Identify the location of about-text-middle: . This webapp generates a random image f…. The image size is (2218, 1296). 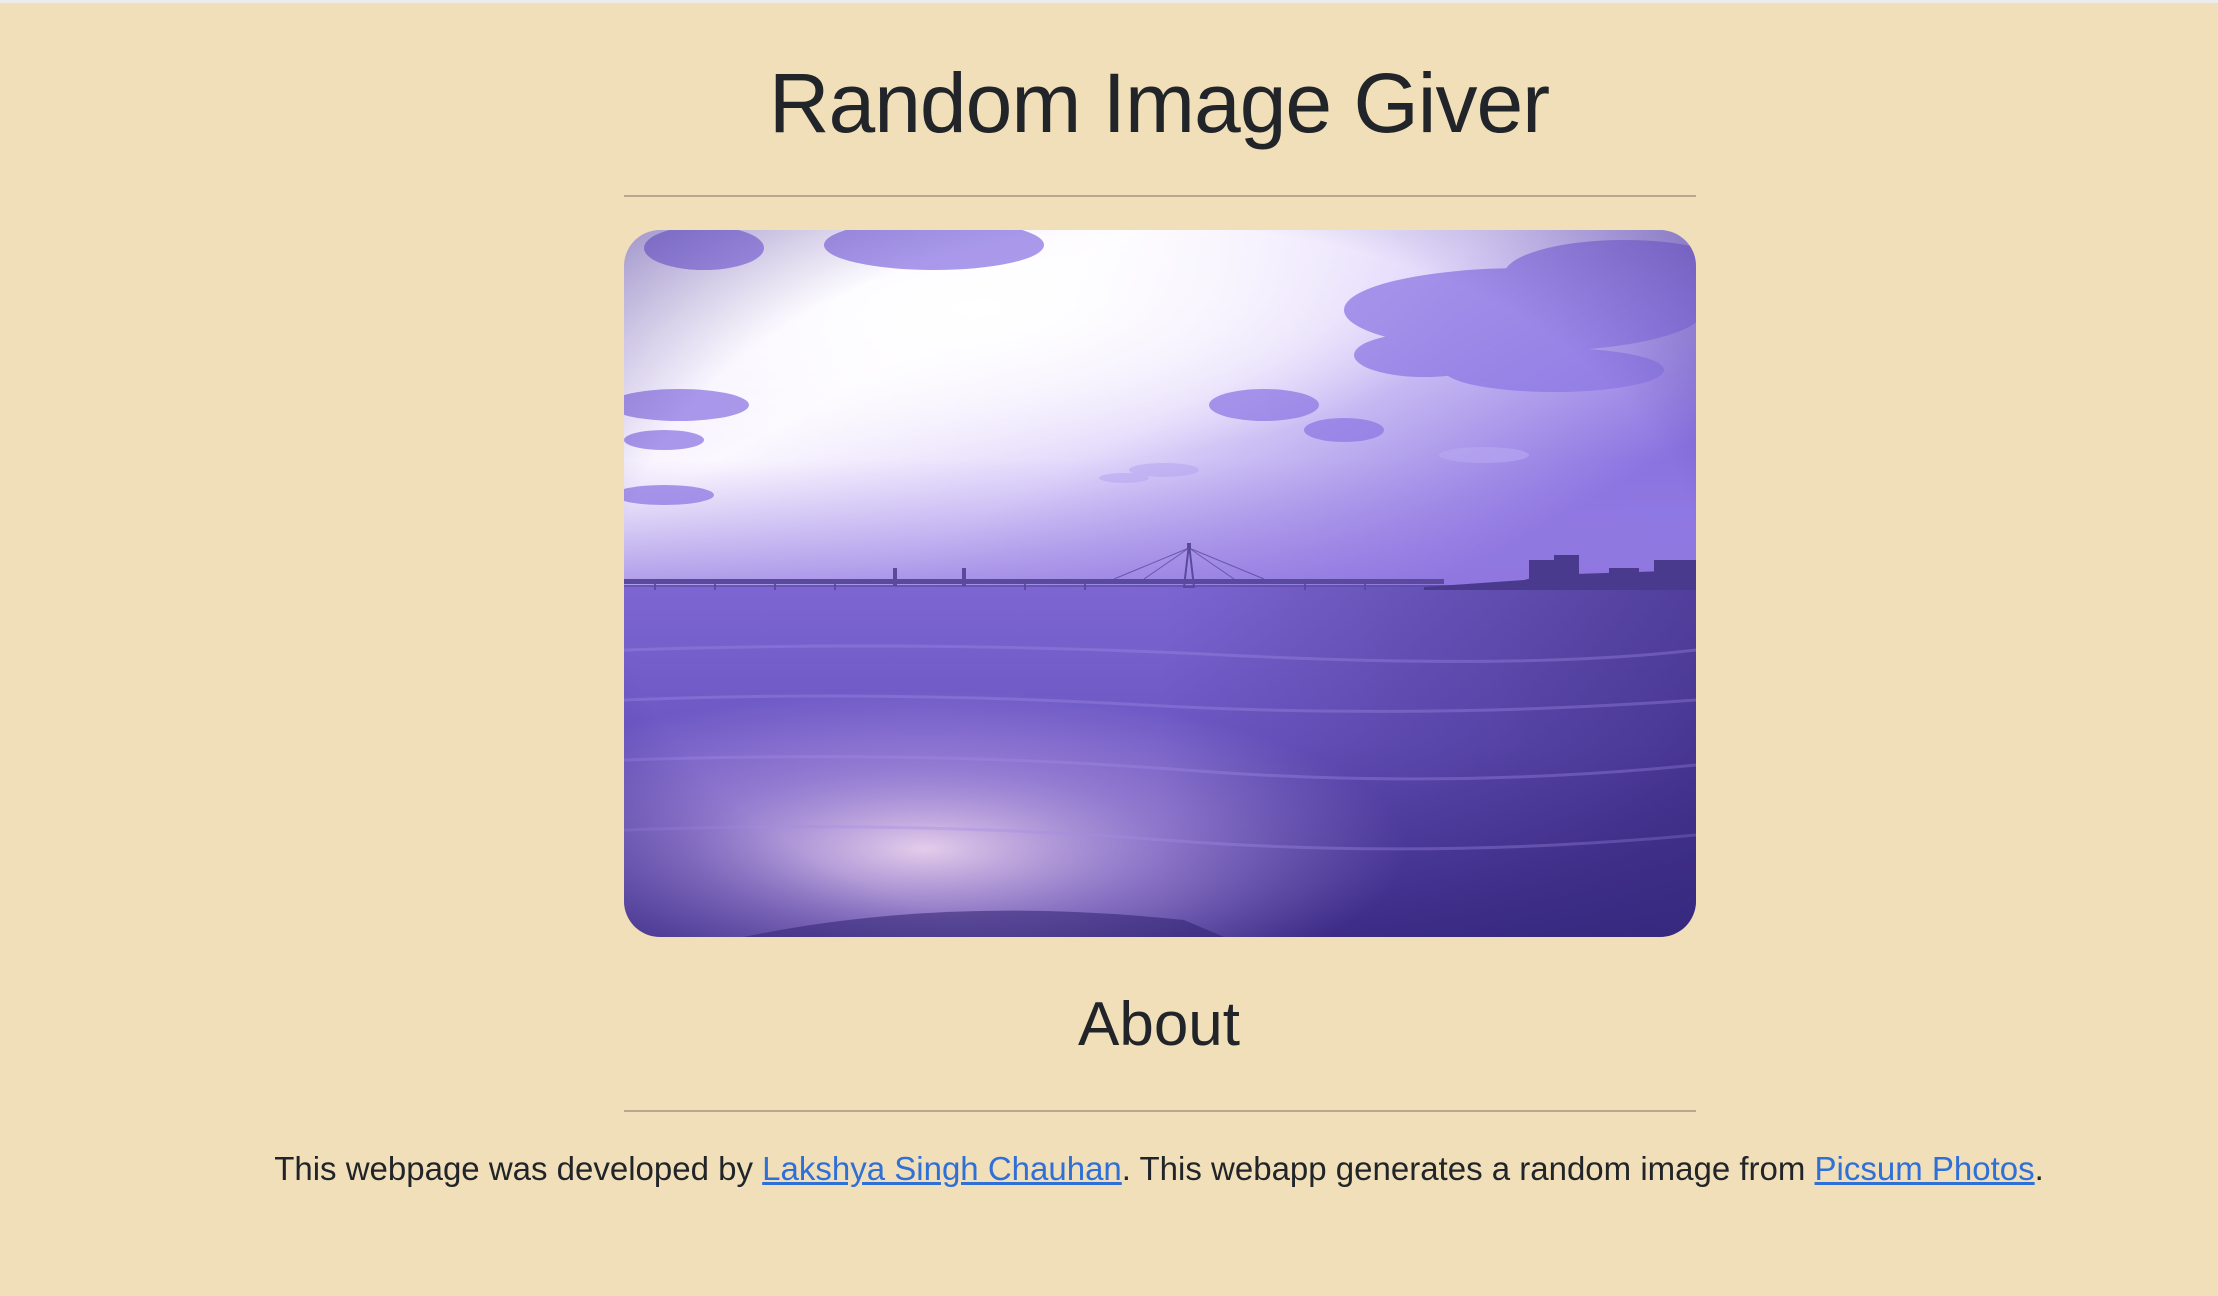
(1468, 1168).